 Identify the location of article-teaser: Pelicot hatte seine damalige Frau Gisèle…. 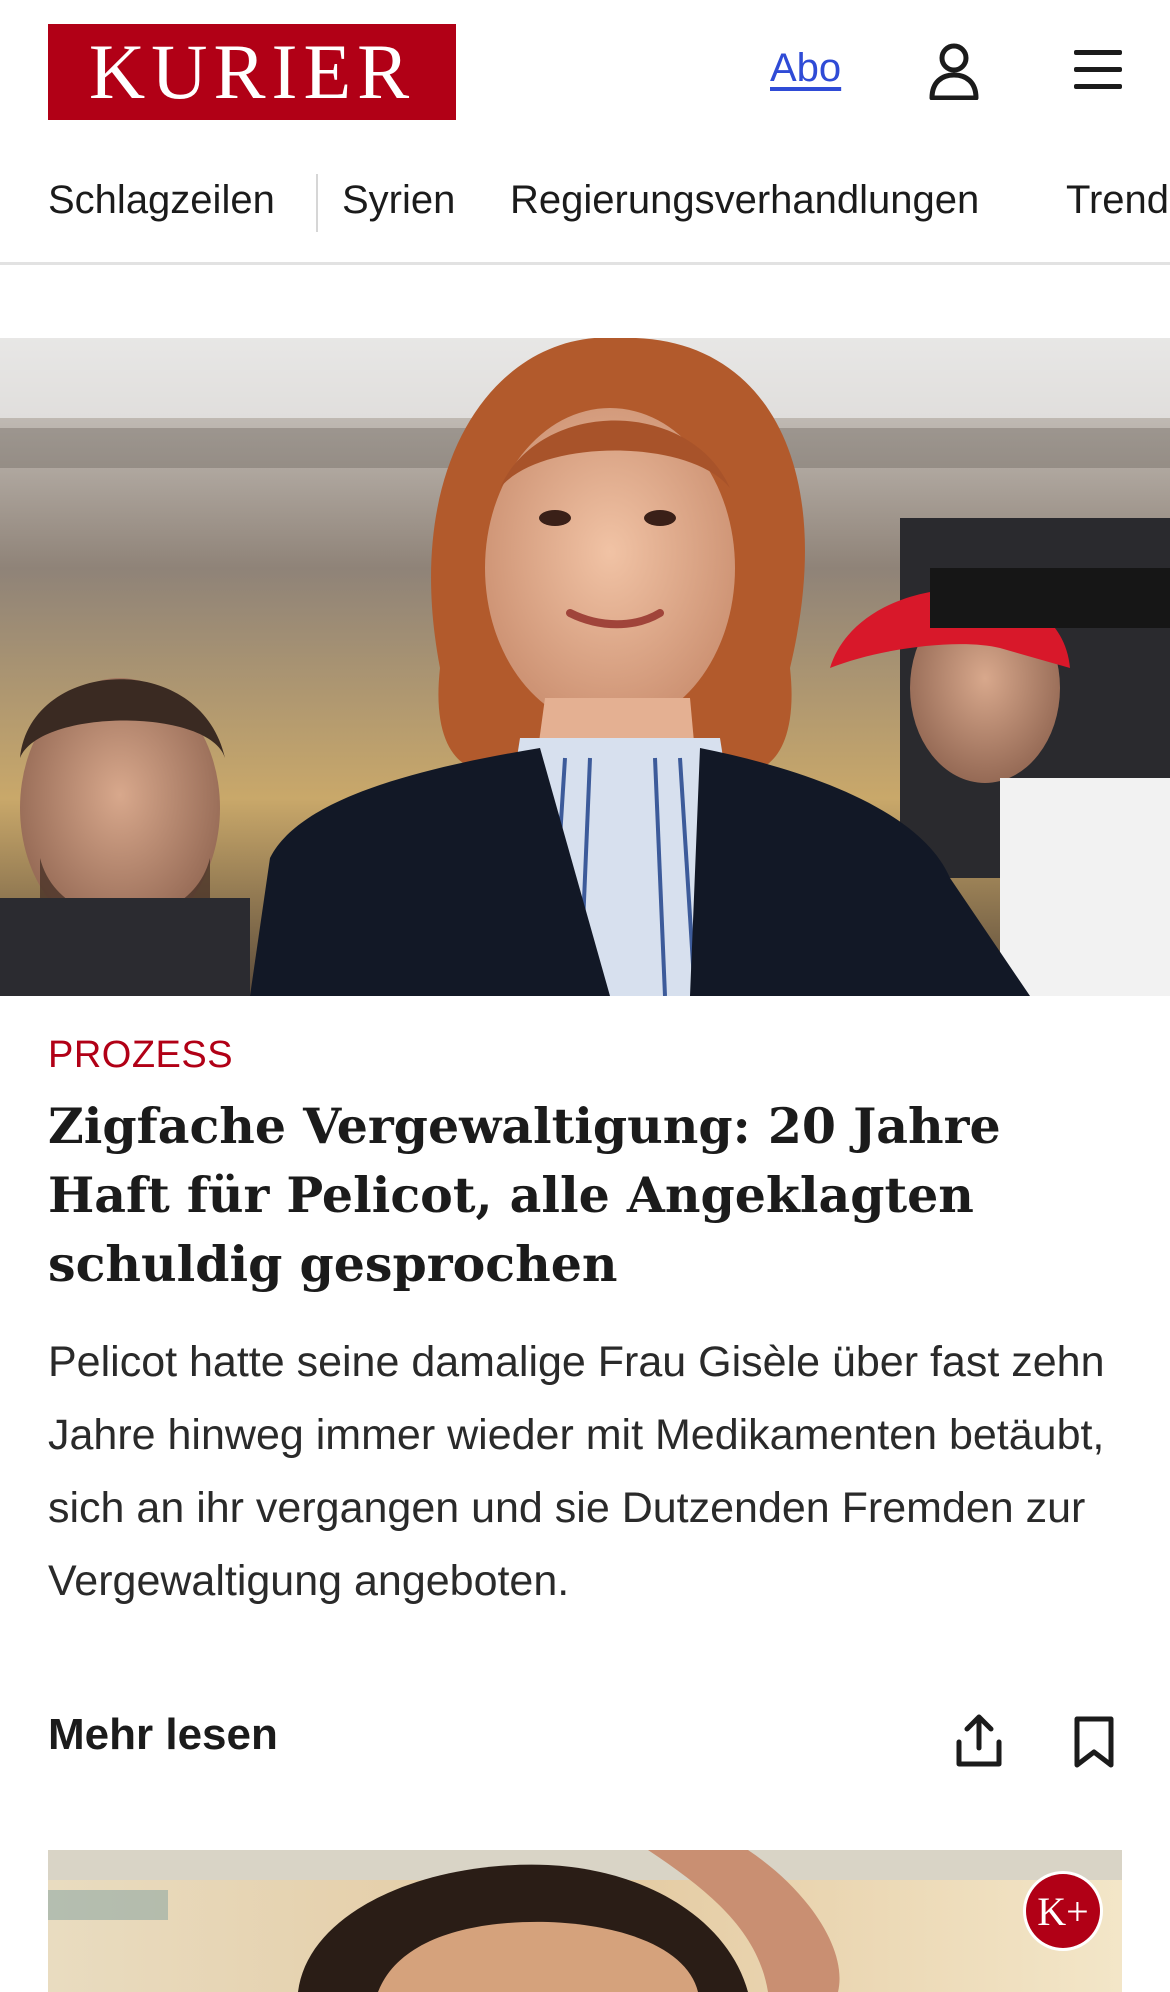
(588, 1472).